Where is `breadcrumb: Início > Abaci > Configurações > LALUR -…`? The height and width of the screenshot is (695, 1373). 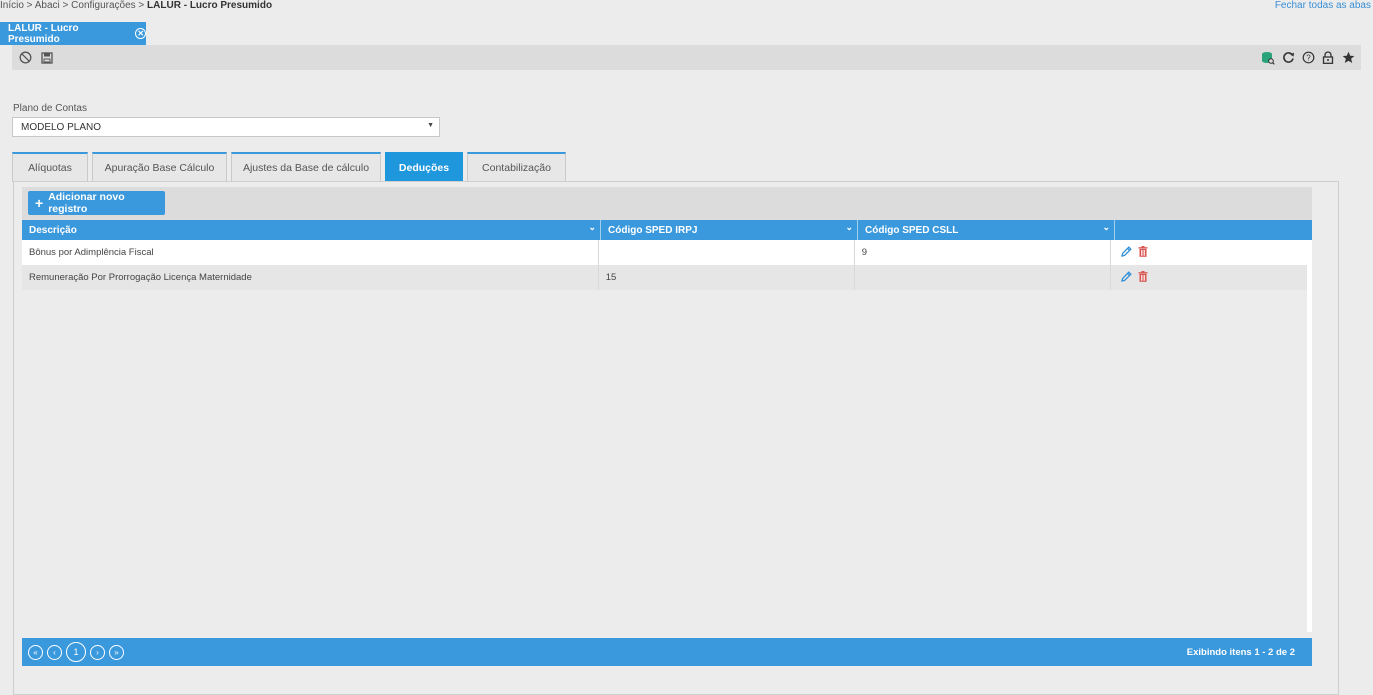 breadcrumb: Início > Abaci > Configurações > LALUR -… is located at coordinates (136, 6).